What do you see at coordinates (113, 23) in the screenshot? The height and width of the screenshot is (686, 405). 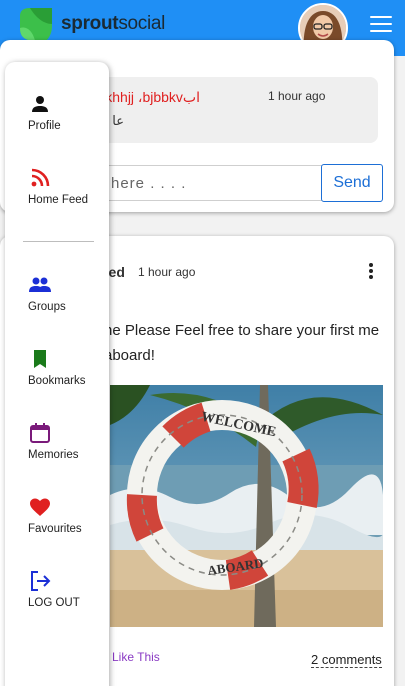 I see `brand-name: sproutsocial` at bounding box center [113, 23].